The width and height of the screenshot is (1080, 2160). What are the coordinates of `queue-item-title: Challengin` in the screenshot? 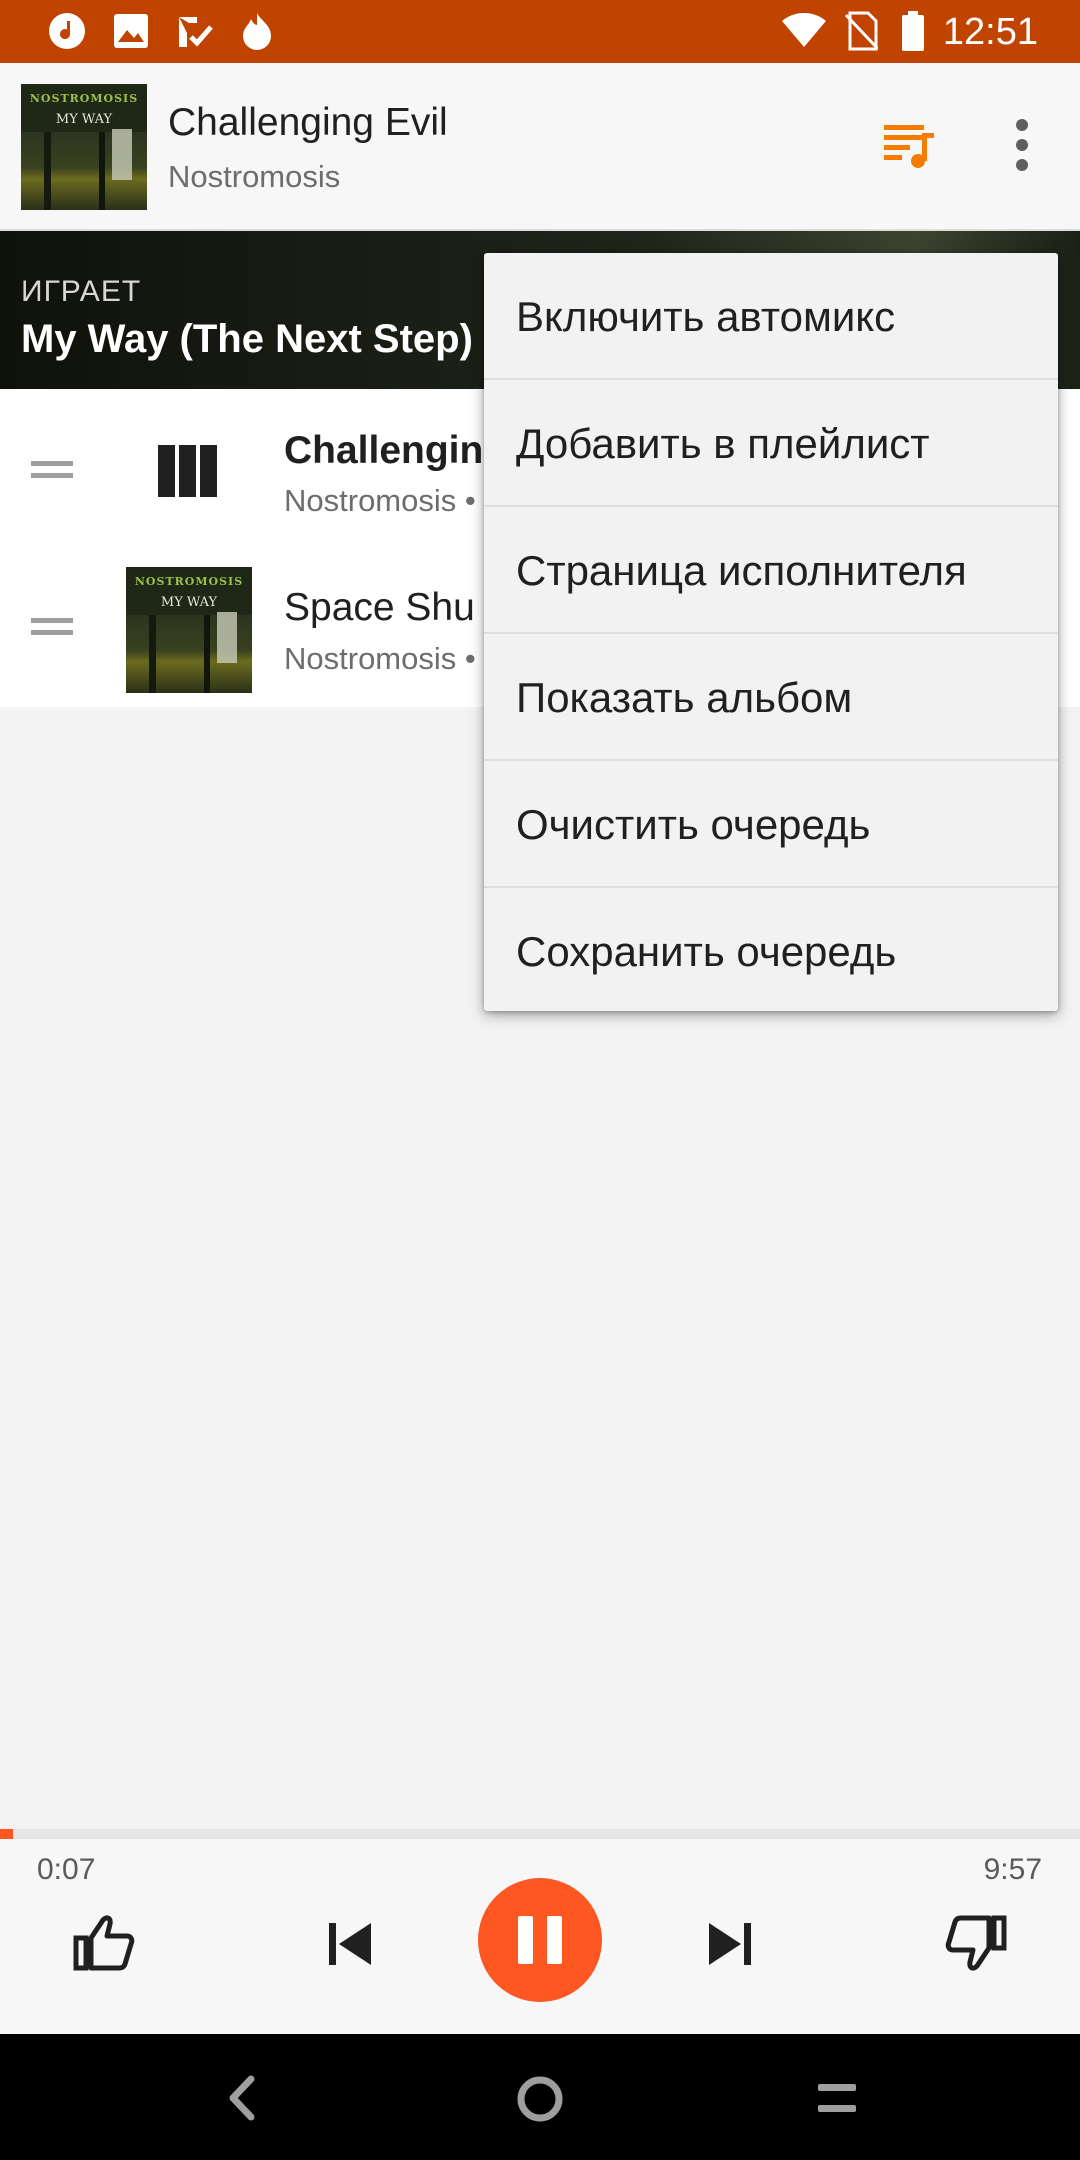 It's located at (384, 450).